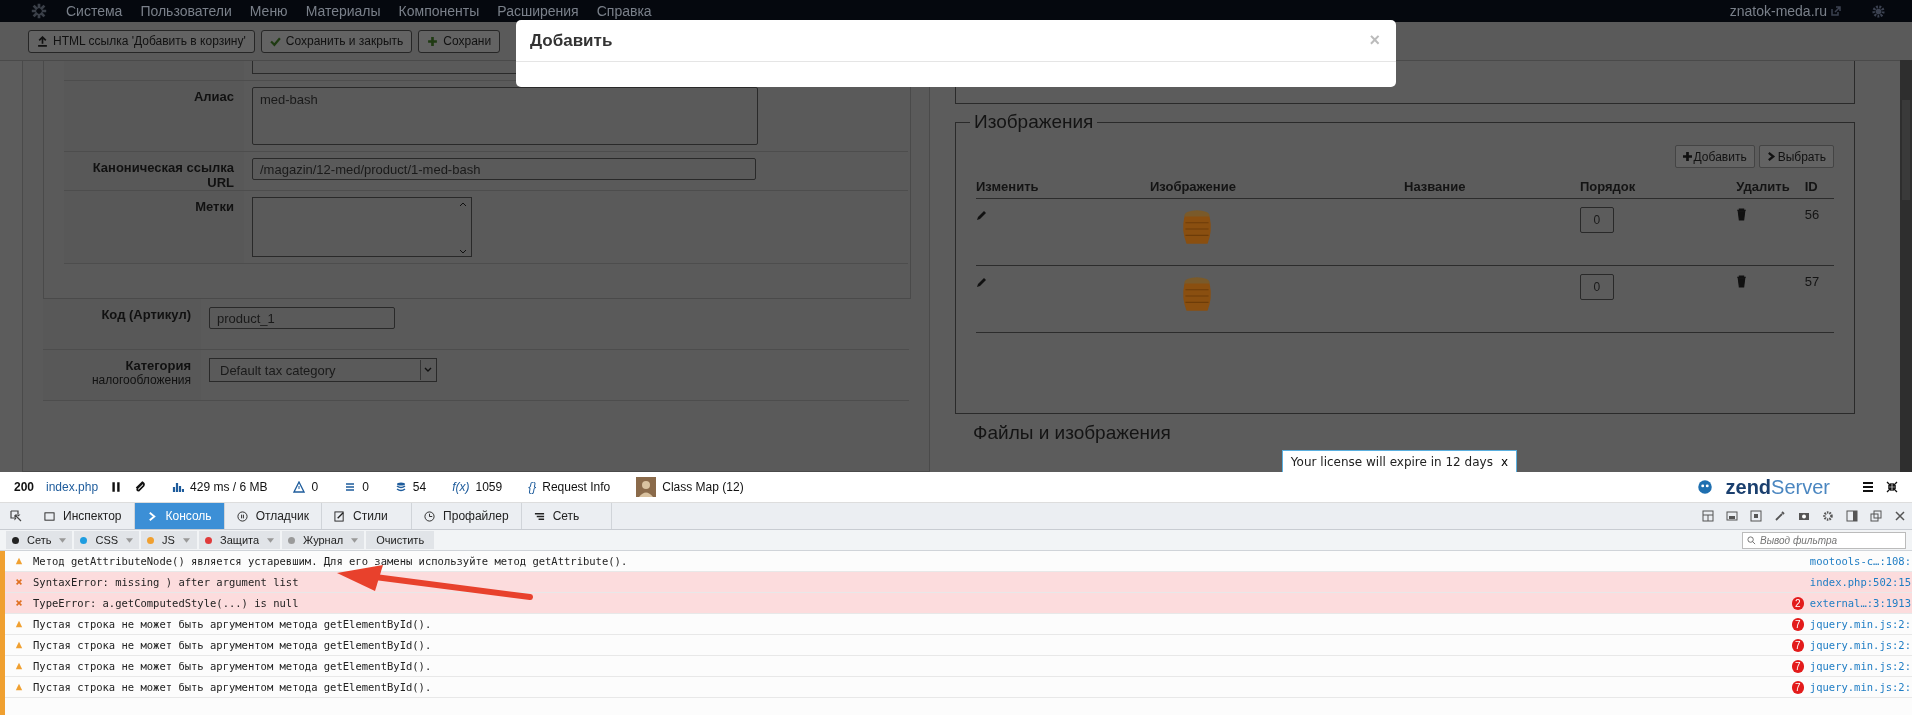 The width and height of the screenshot is (1912, 715). Describe the element at coordinates (94, 11) in the screenshot. I see `menu-item: Система` at that location.